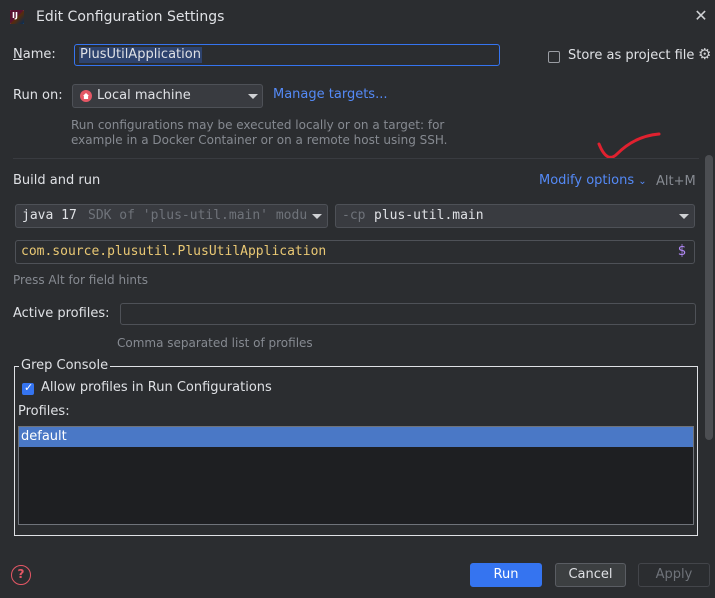 Image resolution: width=715 pixels, height=598 pixels. Describe the element at coordinates (61, 313) in the screenshot. I see `active-profiles-label: Active profiles:` at that location.